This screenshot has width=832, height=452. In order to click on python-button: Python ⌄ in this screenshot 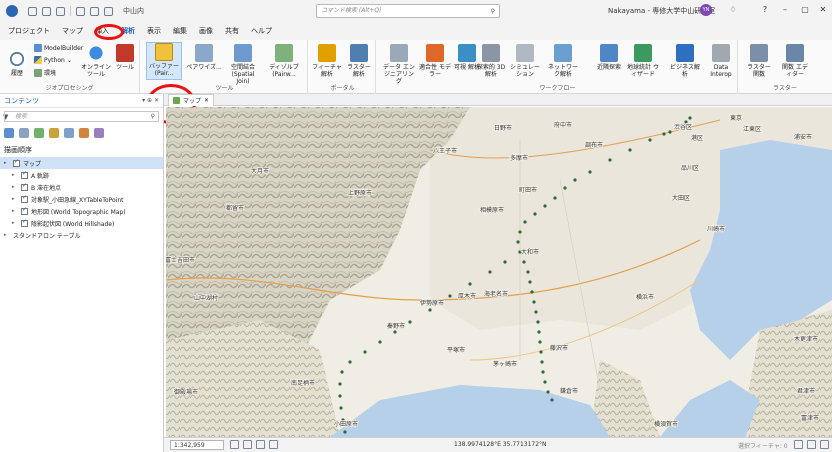, I will do `click(53, 60)`.